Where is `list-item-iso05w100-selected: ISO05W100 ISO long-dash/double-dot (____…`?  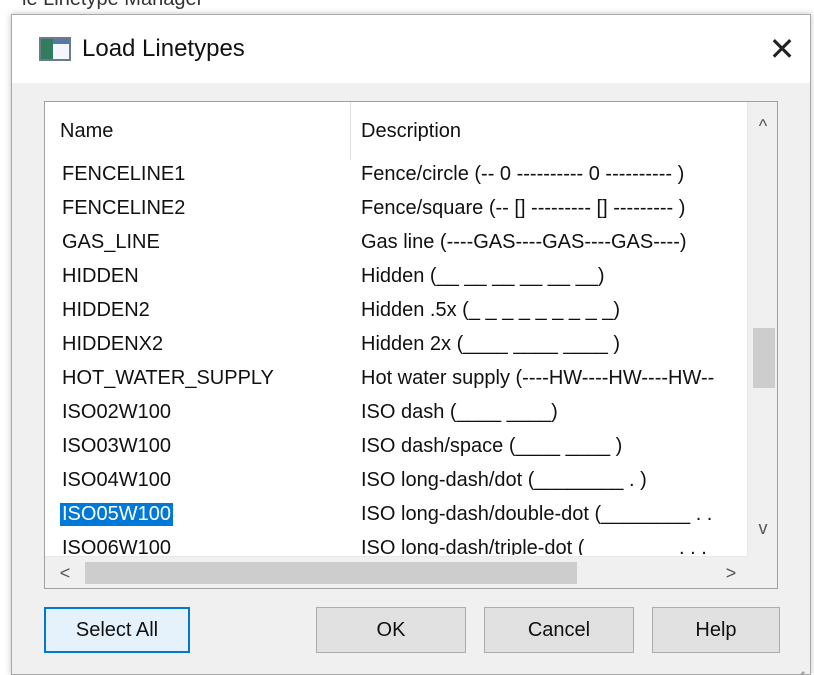 list-item-iso05w100-selected: ISO05W100 ISO long-dash/double-dot (____… is located at coordinates (396, 516).